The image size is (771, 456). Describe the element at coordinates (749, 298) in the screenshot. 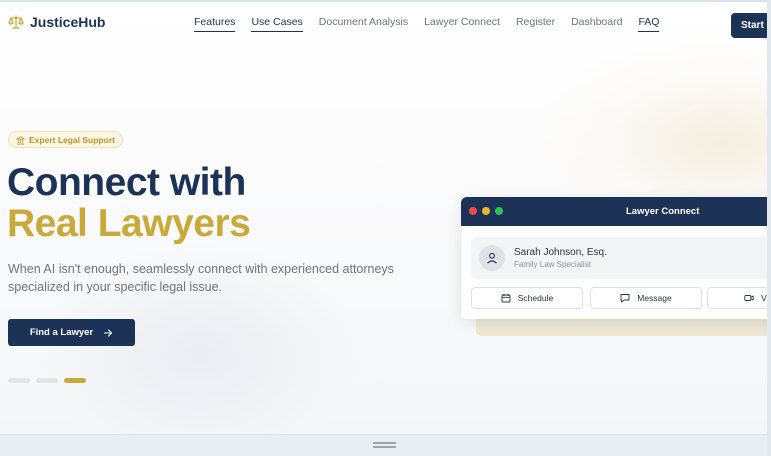

I see `video-icon` at that location.